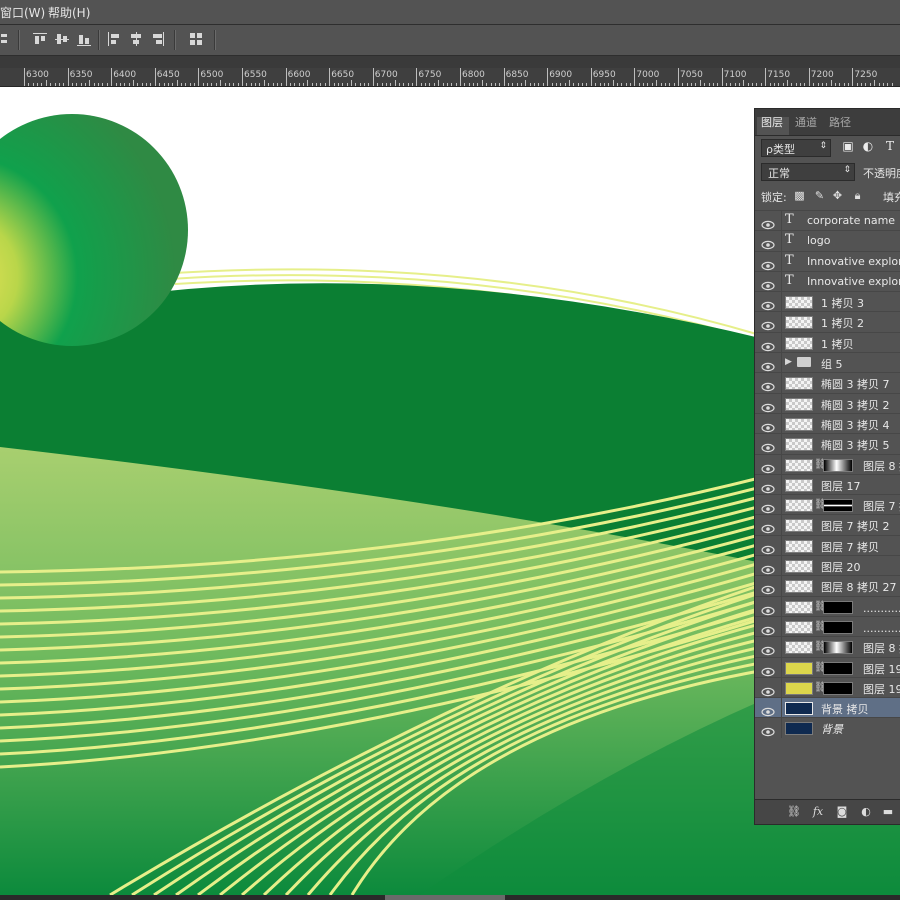  I want to click on tab-layers: 图层, so click(772, 122).